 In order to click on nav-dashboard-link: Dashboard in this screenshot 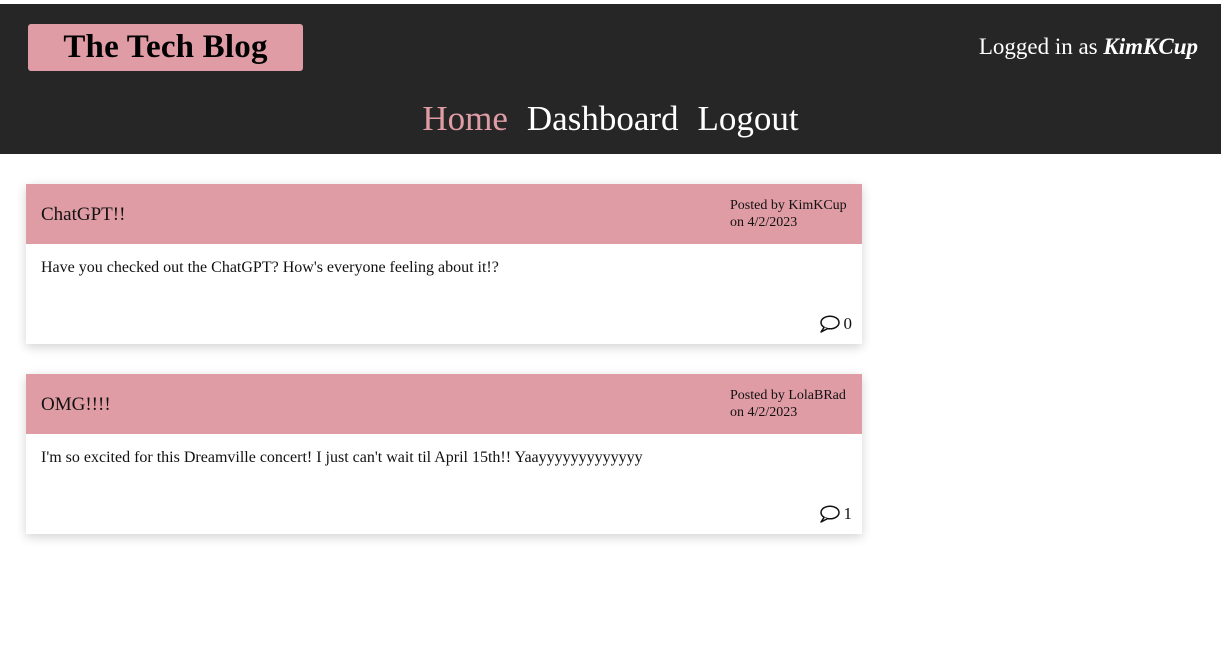, I will do `click(603, 119)`.